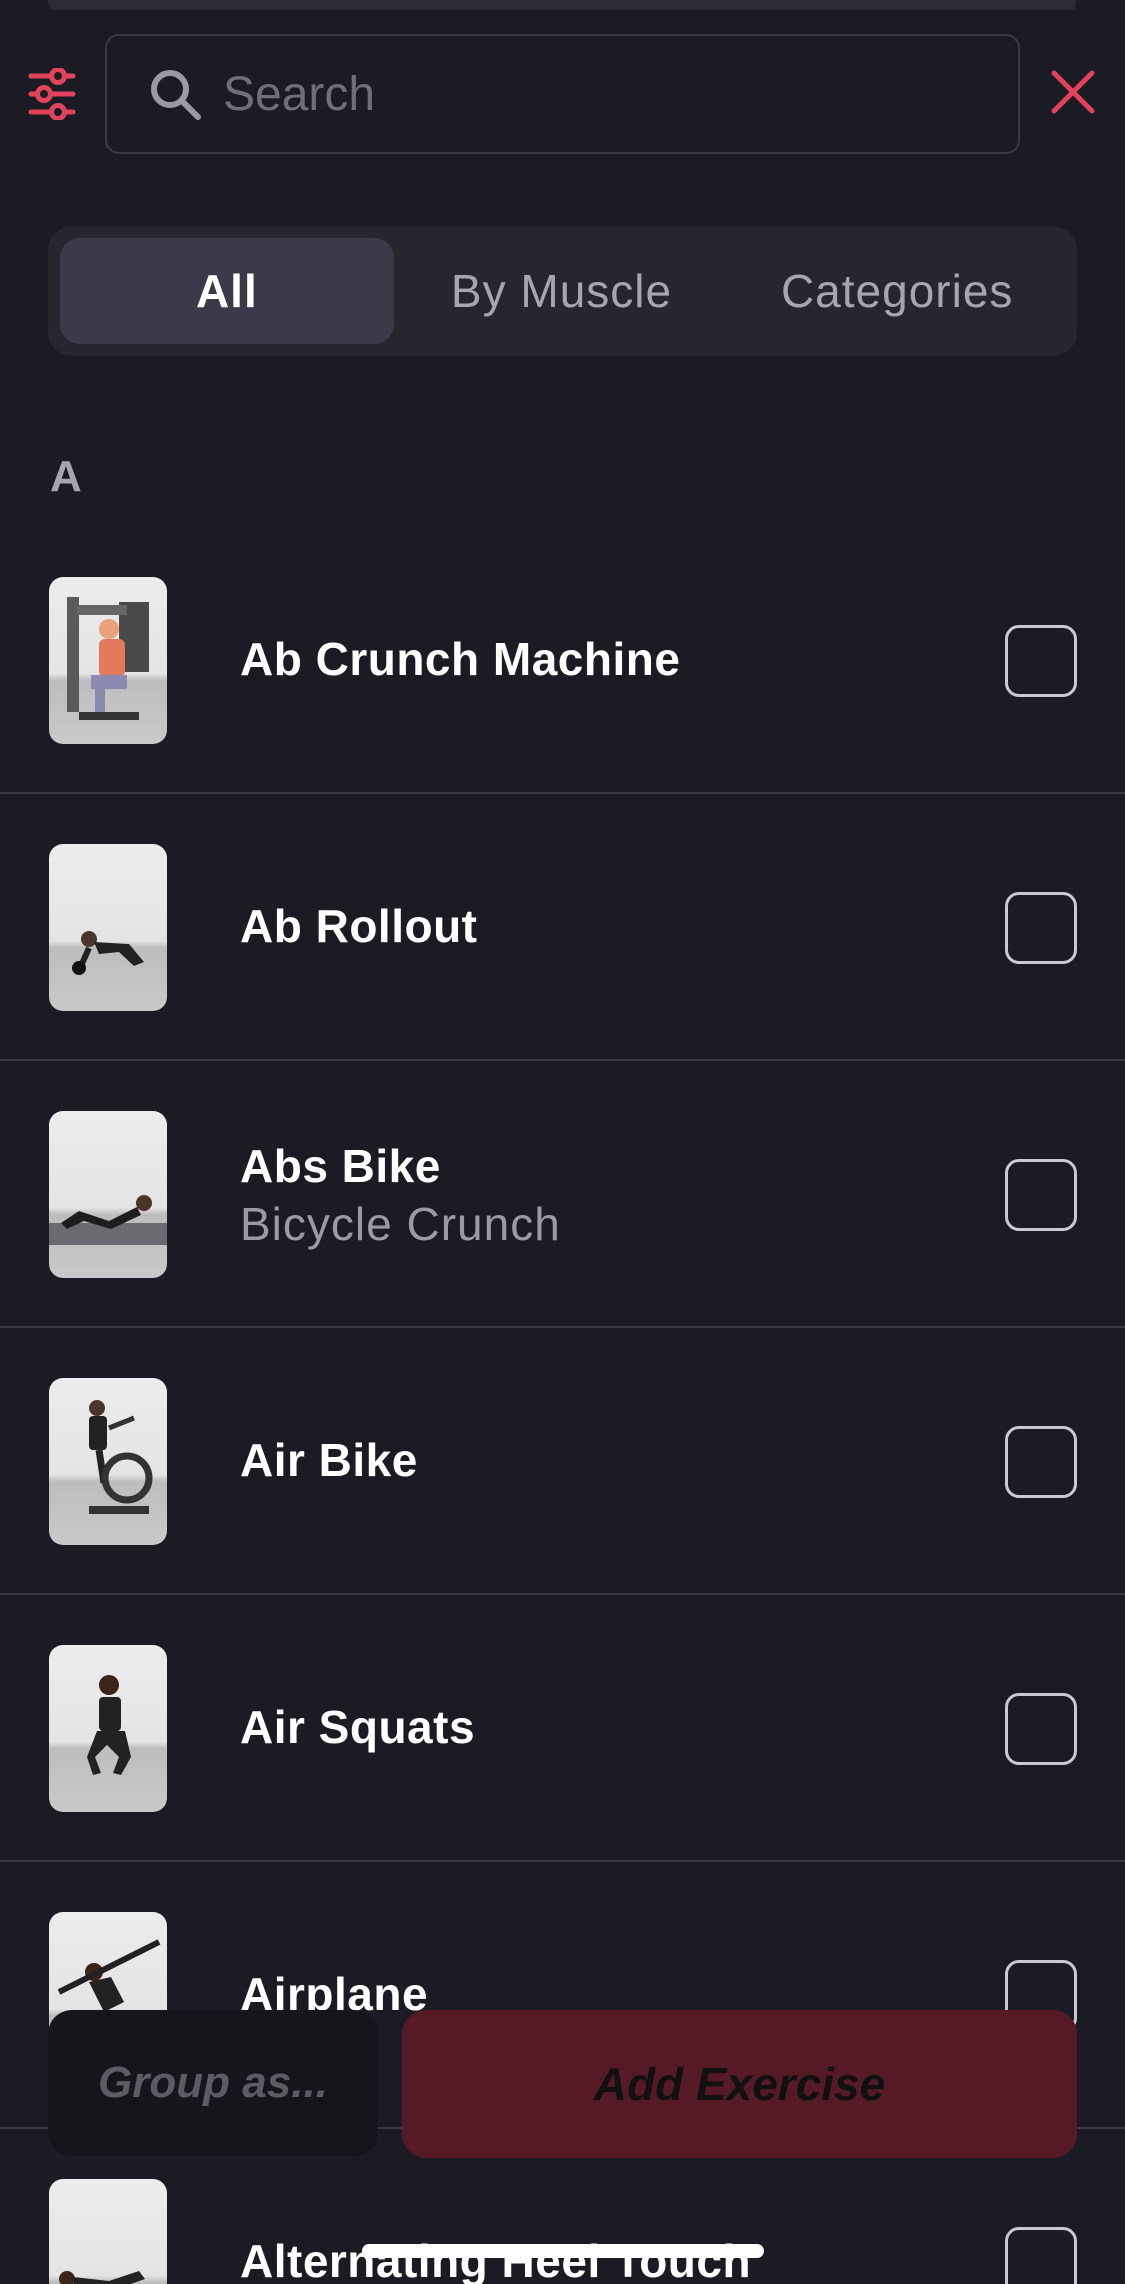  What do you see at coordinates (496, 2259) in the screenshot?
I see `exercise-title: Alternating Heel Touch` at bounding box center [496, 2259].